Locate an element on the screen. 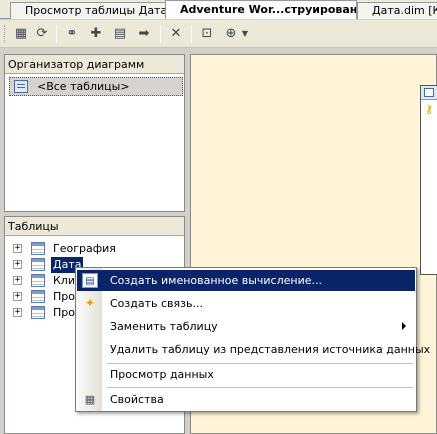 The image size is (437, 434). add-remove-tables-icon: ▦ is located at coordinates (21, 34).